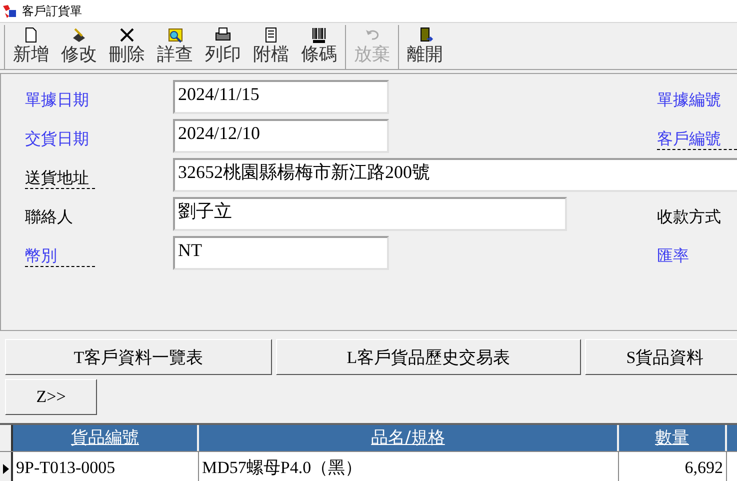 The width and height of the screenshot is (737, 481). I want to click on action-button: S貨品資料, so click(661, 357).